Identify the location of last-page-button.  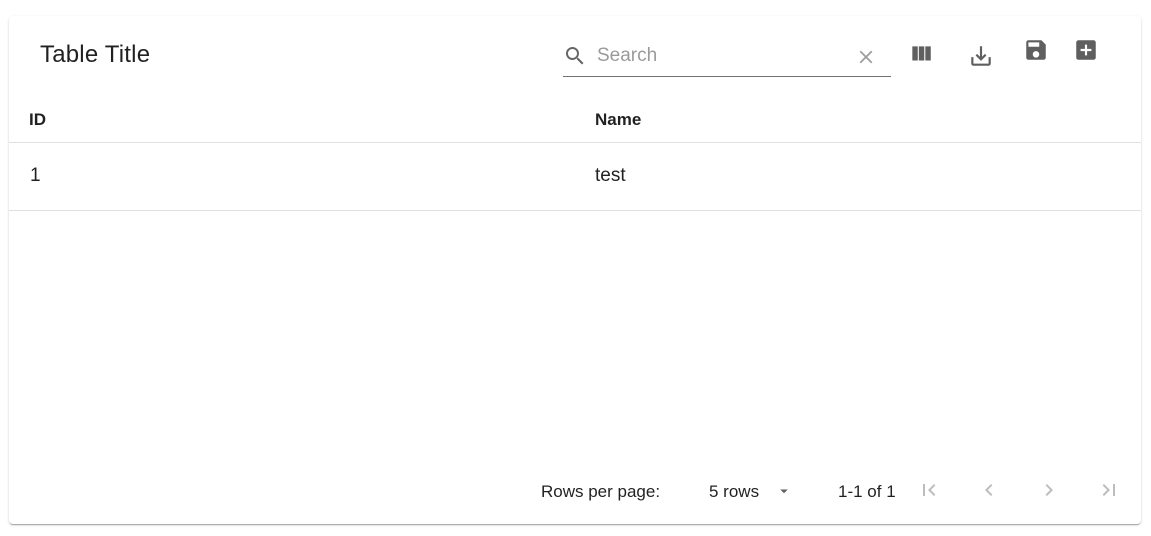
(1109, 492).